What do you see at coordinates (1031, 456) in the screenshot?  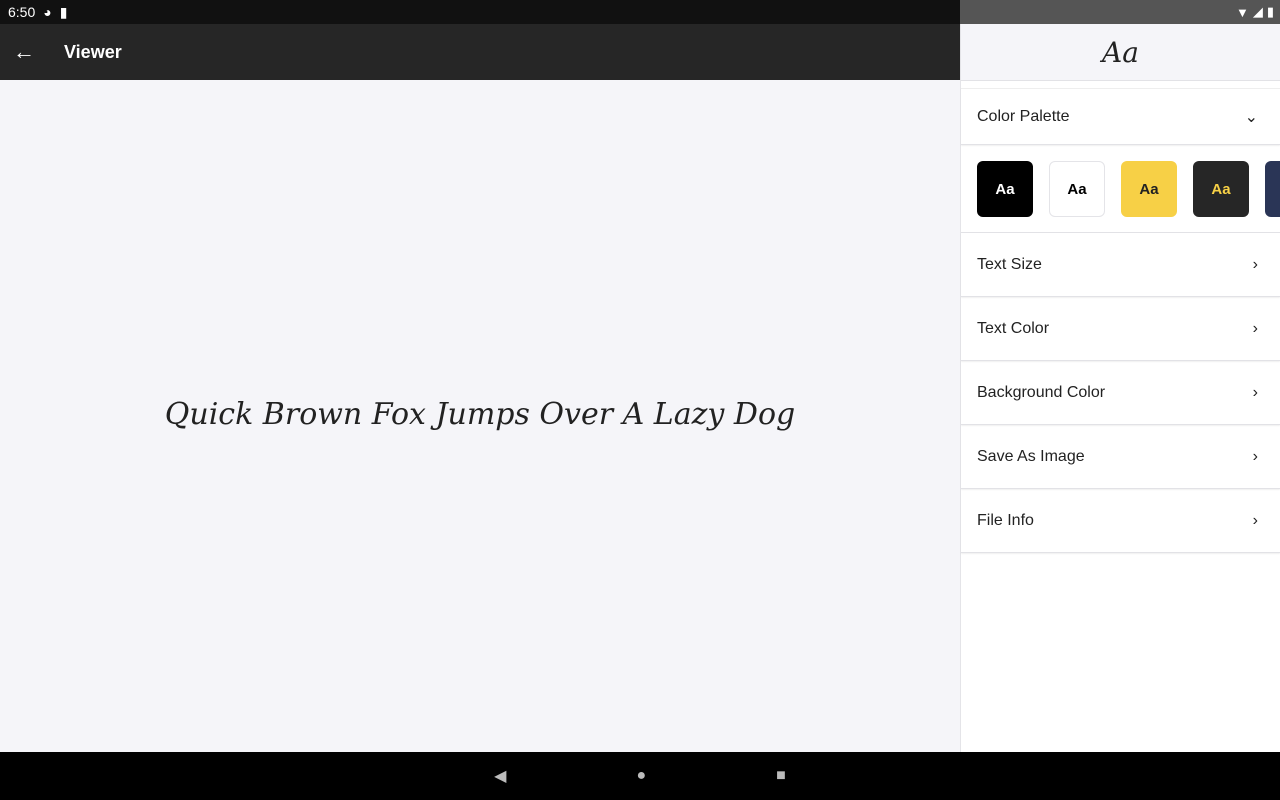 I see `menu-item-label: Save As Image` at bounding box center [1031, 456].